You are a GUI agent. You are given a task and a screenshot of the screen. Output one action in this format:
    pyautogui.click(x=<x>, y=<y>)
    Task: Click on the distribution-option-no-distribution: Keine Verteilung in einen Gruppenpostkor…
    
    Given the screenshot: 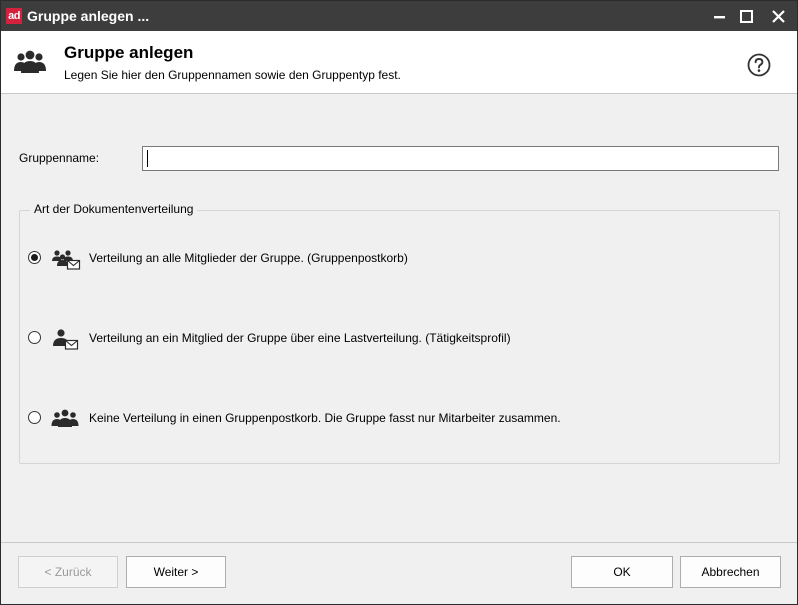 What is the action you would take?
    pyautogui.click(x=368, y=418)
    